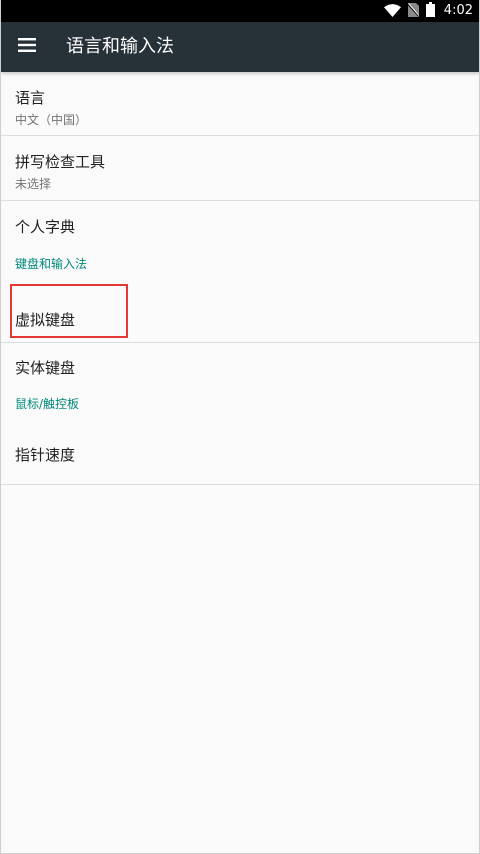  Describe the element at coordinates (120, 46) in the screenshot. I see `page-title: 语言和输入法` at that location.